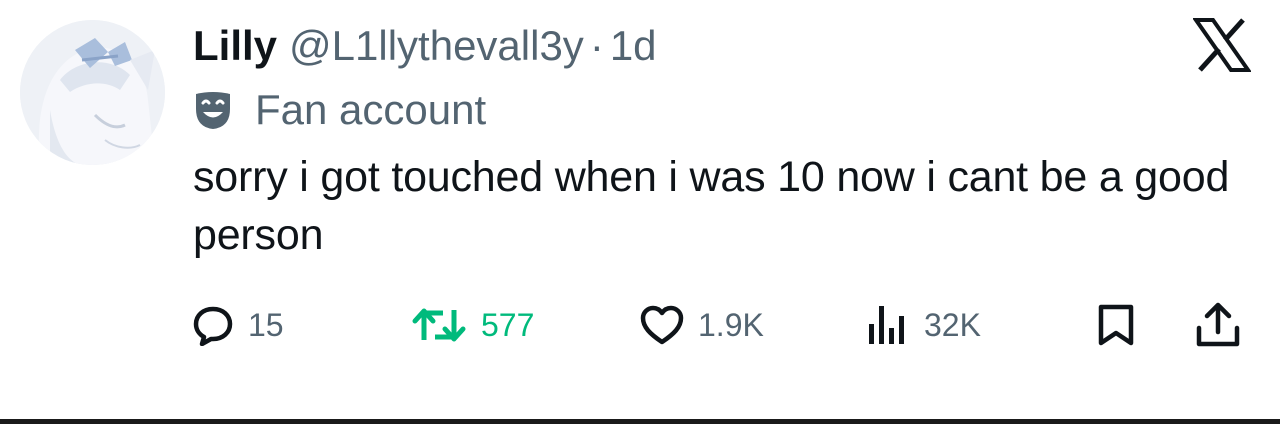 The image size is (1280, 424). Describe the element at coordinates (371, 109) in the screenshot. I see `account-label-text: Fan account` at that location.